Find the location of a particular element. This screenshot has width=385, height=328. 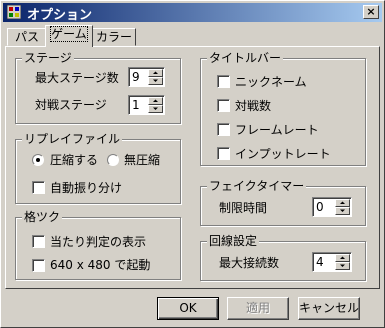

time-limit-down-button is located at coordinates (342, 211).